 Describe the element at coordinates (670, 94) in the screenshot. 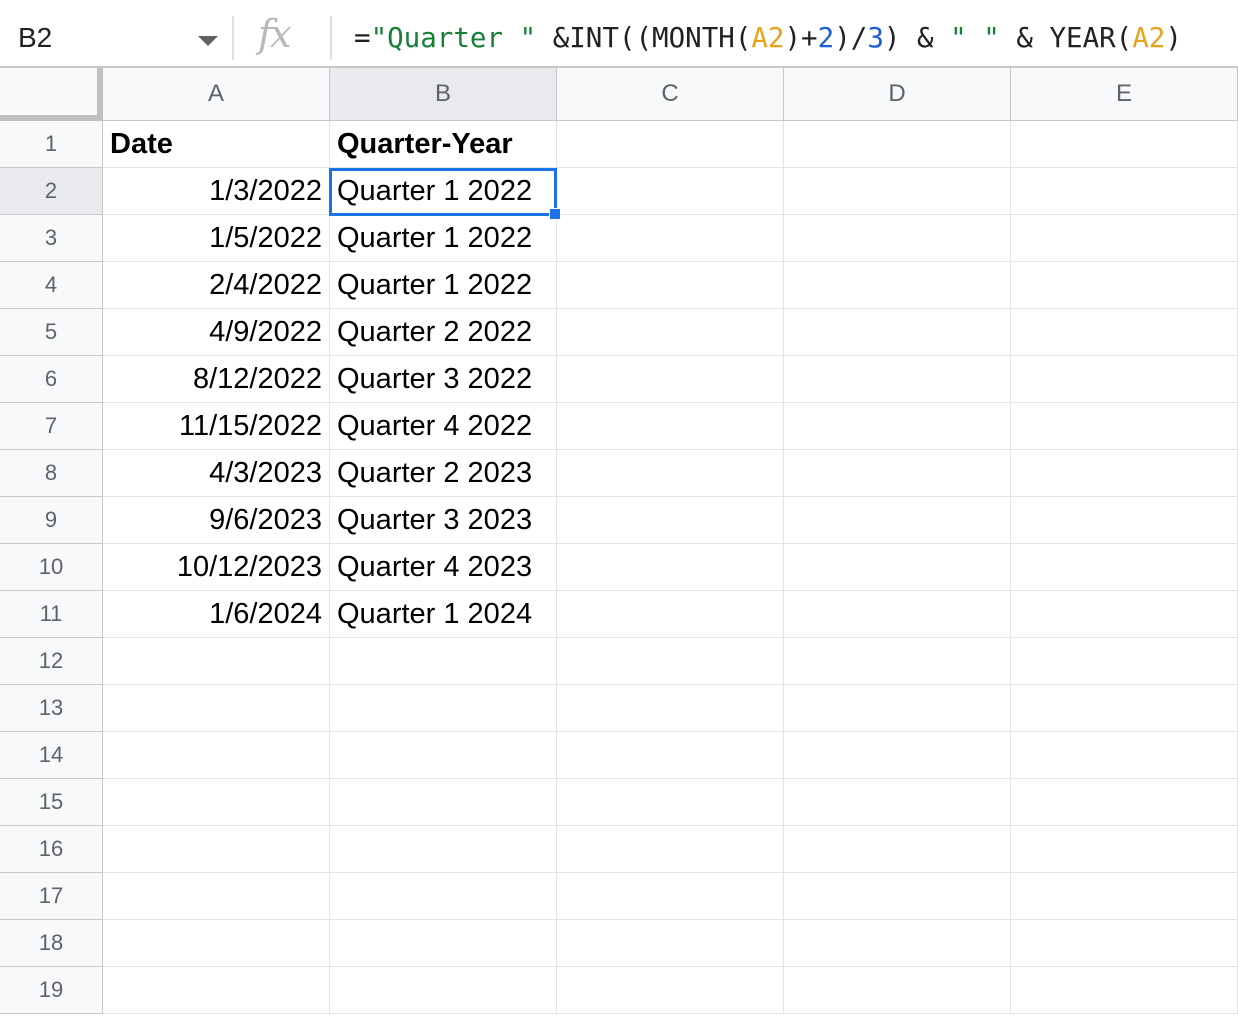

I see `column-header-c: C` at that location.